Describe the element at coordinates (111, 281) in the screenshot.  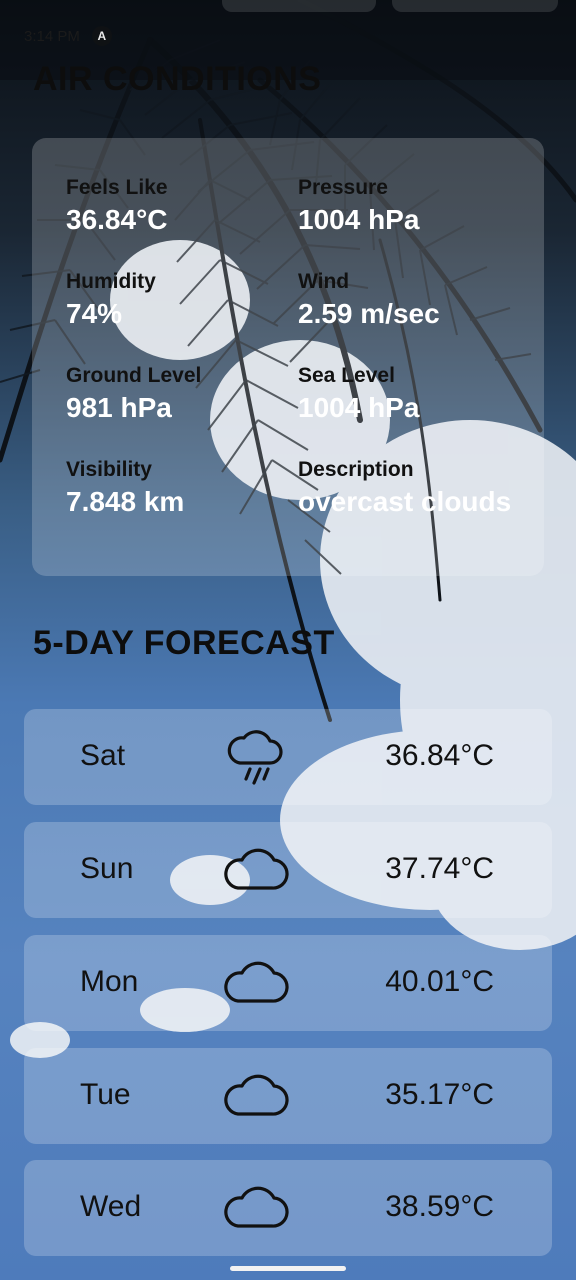
I see `humidity-label: Humidity` at that location.